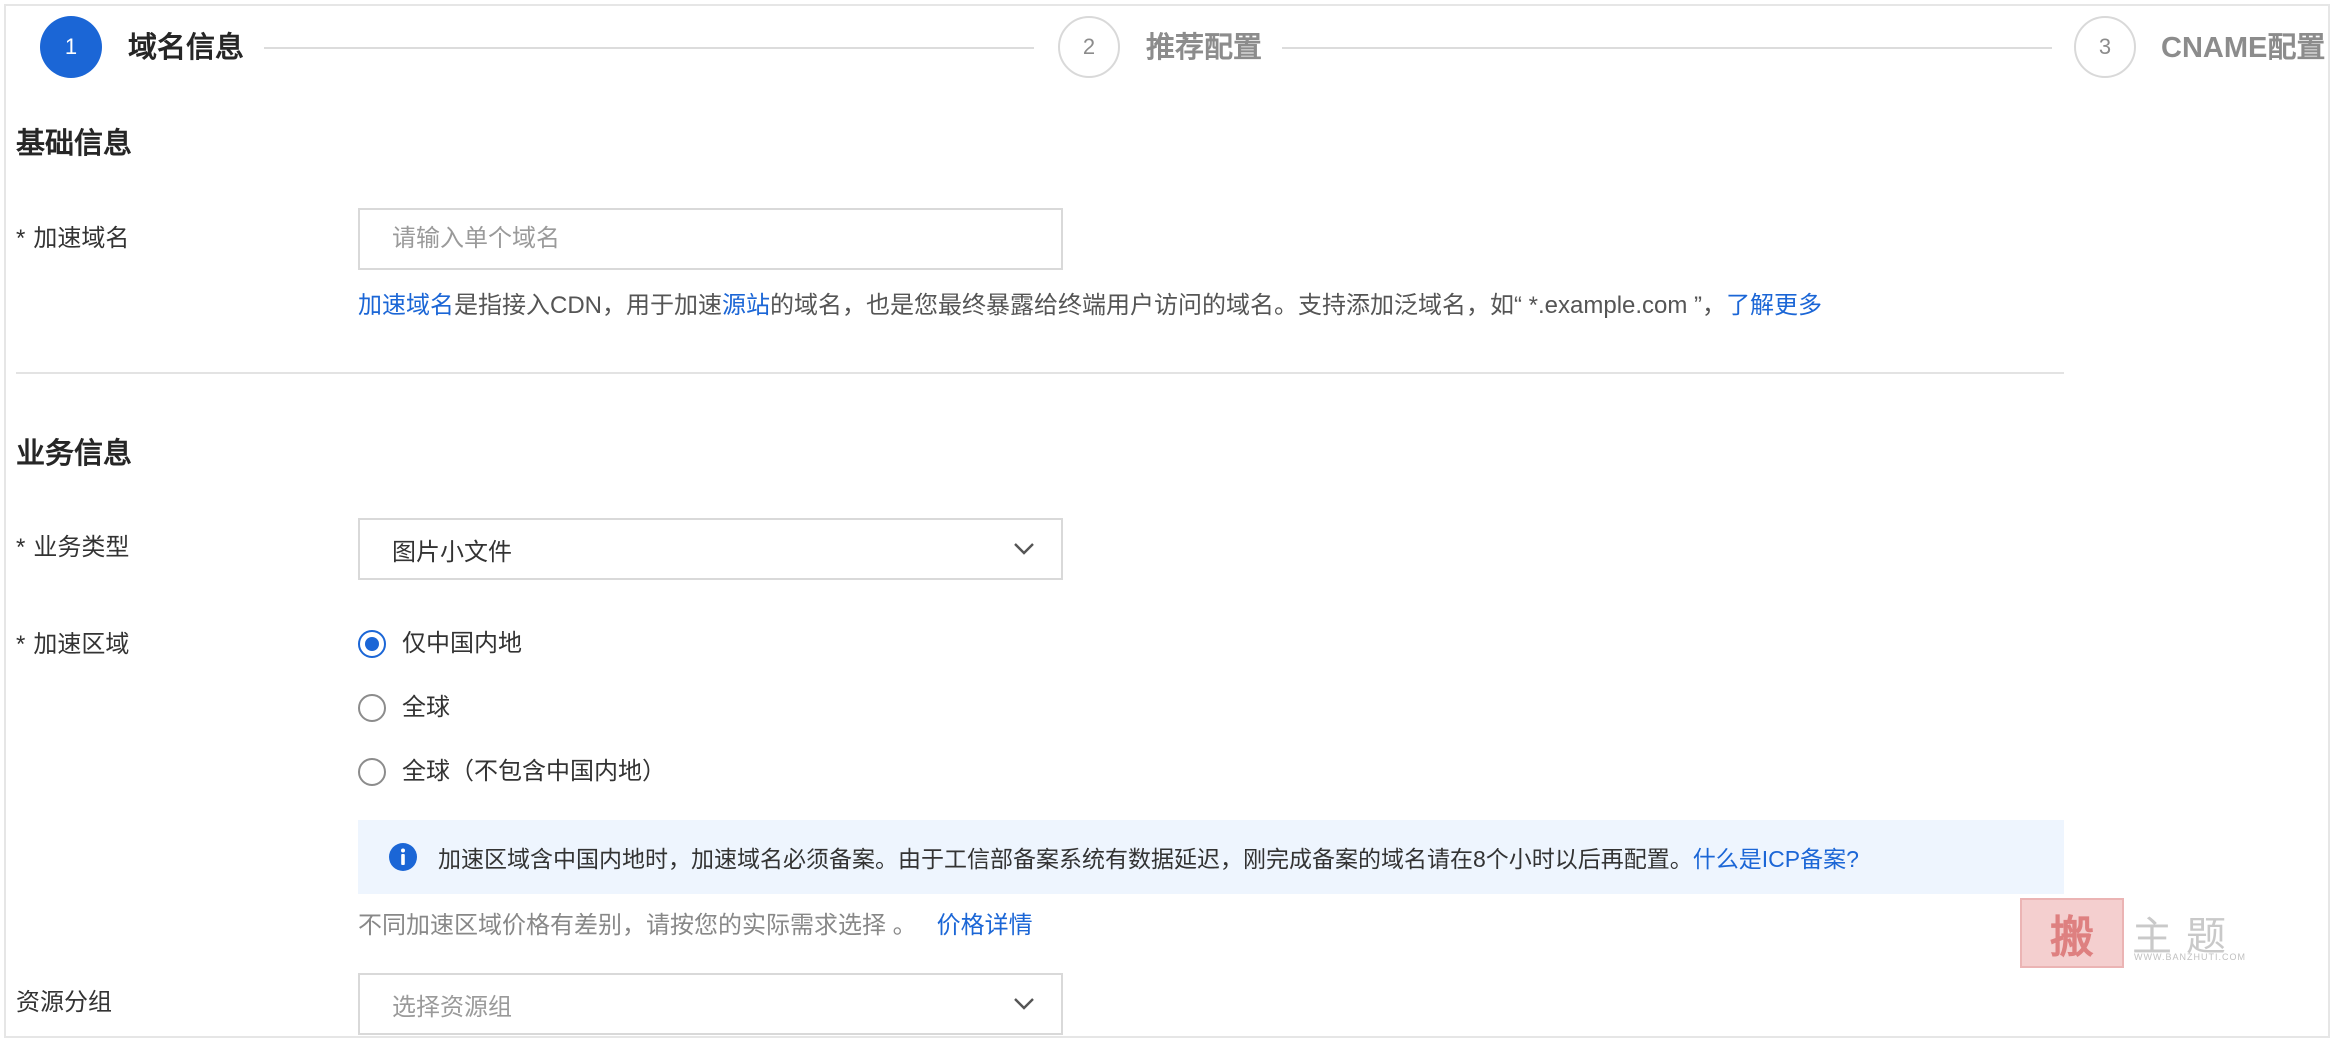 This screenshot has width=2334, height=1042. Describe the element at coordinates (71, 47) in the screenshot. I see `step-1-circle: 1` at that location.